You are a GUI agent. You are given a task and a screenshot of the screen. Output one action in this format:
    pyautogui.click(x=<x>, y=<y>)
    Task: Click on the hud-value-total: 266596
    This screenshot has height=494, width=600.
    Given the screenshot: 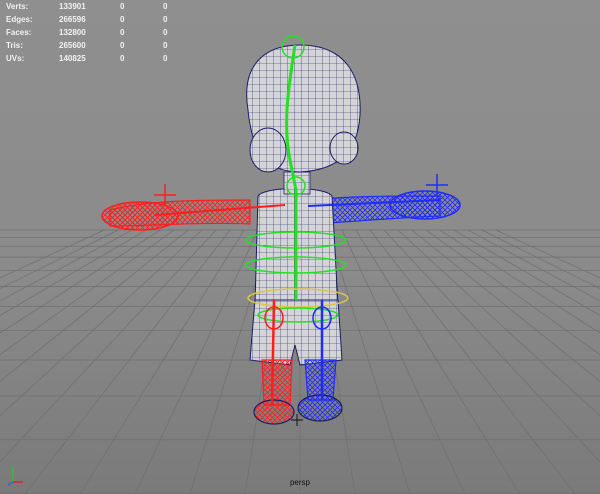 What is the action you would take?
    pyautogui.click(x=72, y=19)
    